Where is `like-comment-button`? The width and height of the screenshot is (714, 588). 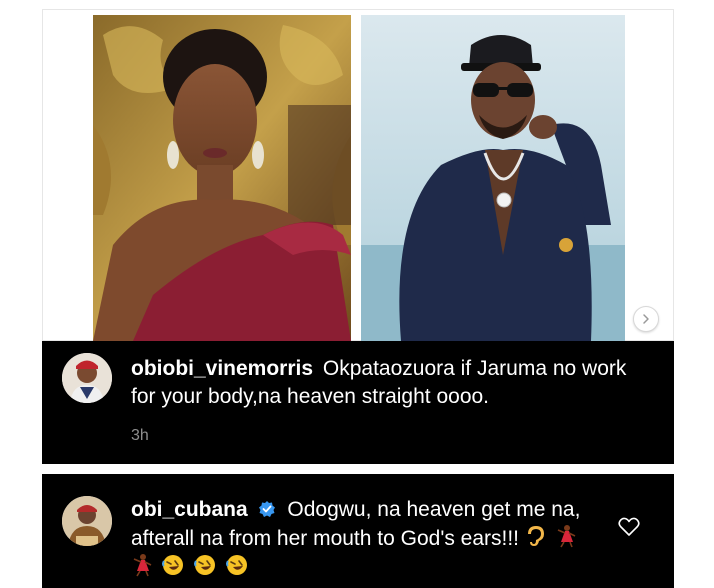
like-comment-button is located at coordinates (629, 529).